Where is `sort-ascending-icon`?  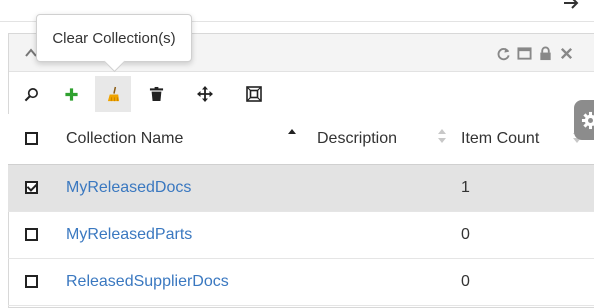 sort-ascending-icon is located at coordinates (292, 136).